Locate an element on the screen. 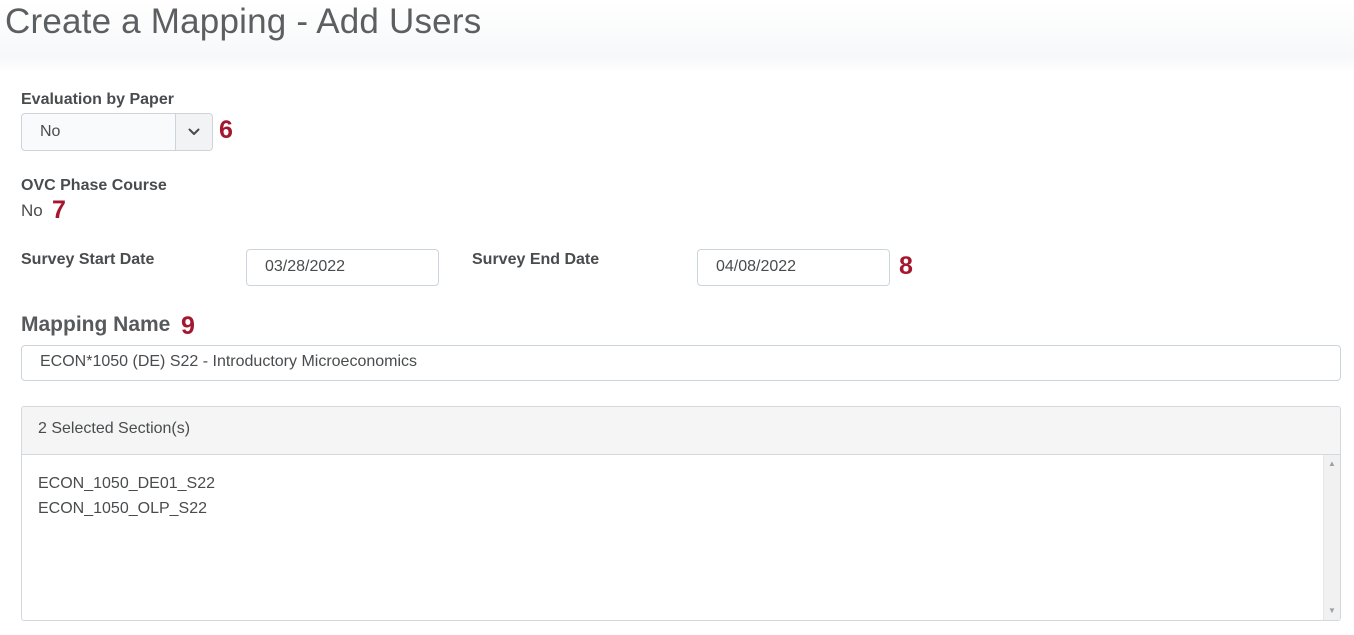 This screenshot has width=1354, height=635. scroll-down-arrow-icon: ▼ is located at coordinates (1332, 611).